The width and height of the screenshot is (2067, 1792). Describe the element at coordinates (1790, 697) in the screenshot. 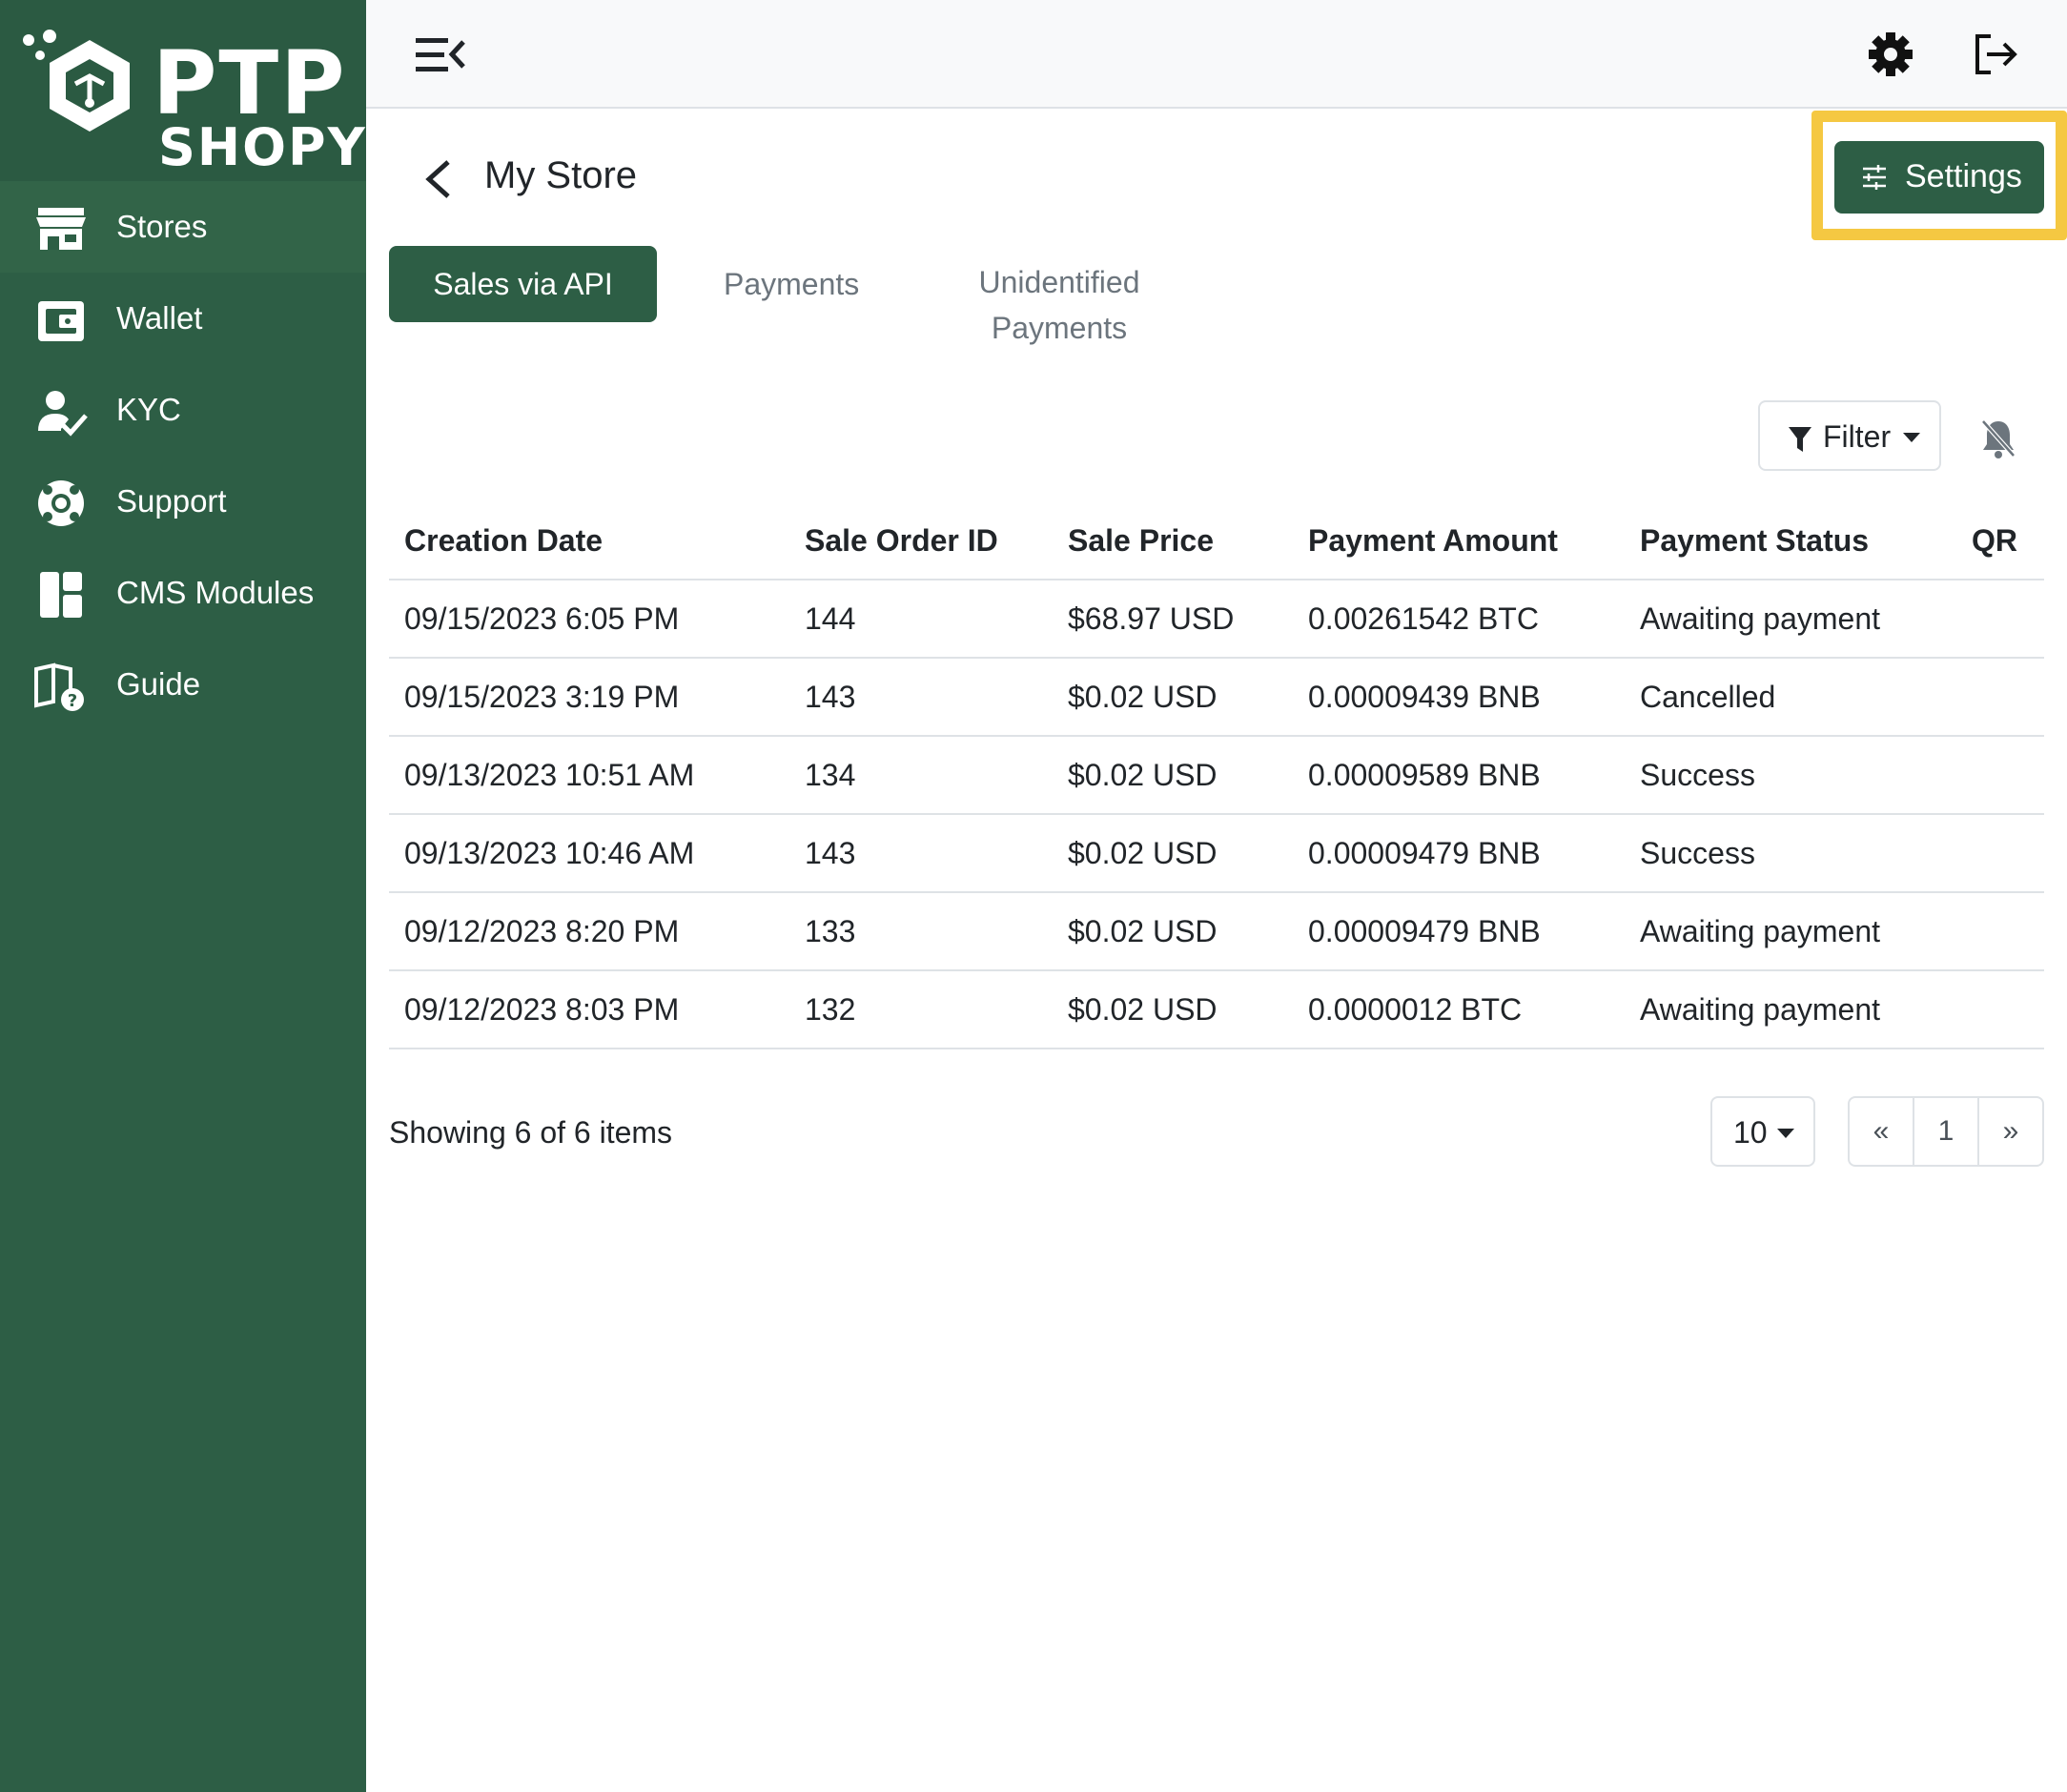

I see `cell-payment-status: Cancelled` at that location.